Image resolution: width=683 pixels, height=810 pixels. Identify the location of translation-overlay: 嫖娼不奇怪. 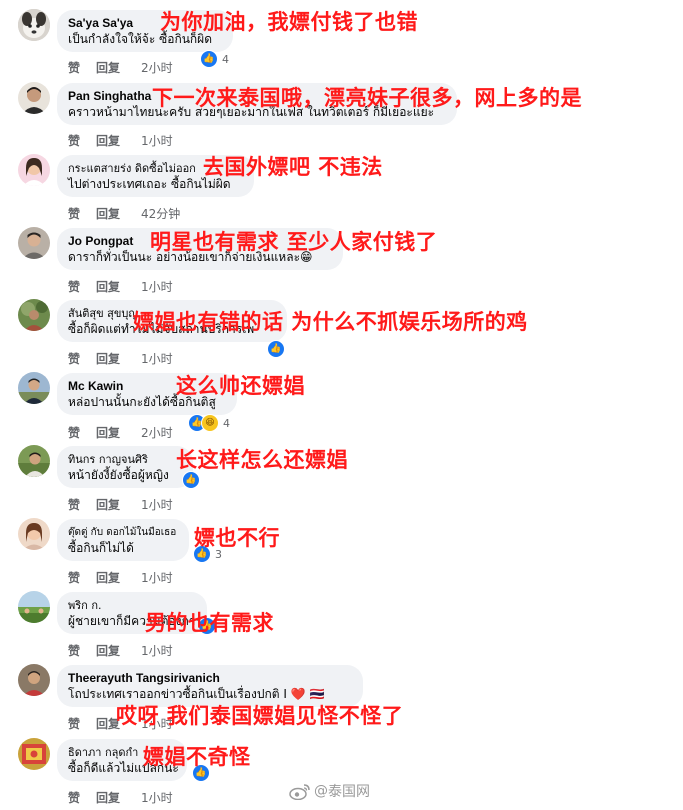
(197, 757).